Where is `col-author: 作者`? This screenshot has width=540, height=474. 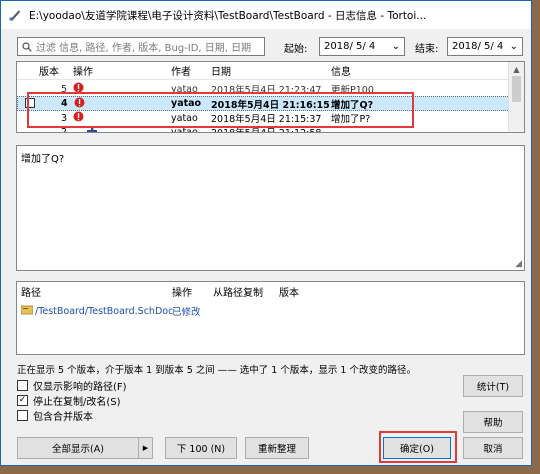
col-author: 作者 is located at coordinates (181, 70).